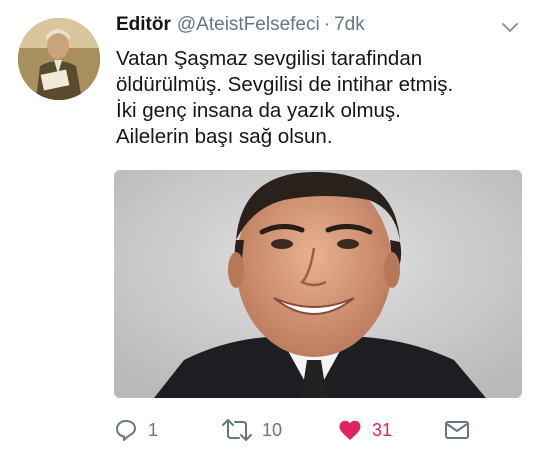  I want to click on tweet-text-line: Vatan Şaşmaz sevgilisi tarafindan, so click(269, 58).